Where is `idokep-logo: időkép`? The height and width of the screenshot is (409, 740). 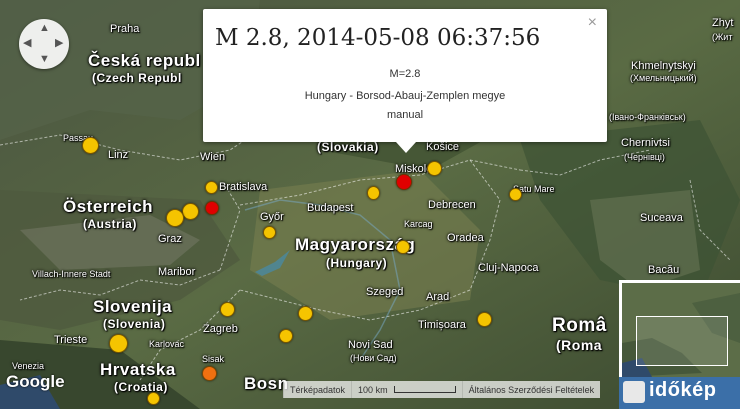
idokep-logo: időkép is located at coordinates (679, 393).